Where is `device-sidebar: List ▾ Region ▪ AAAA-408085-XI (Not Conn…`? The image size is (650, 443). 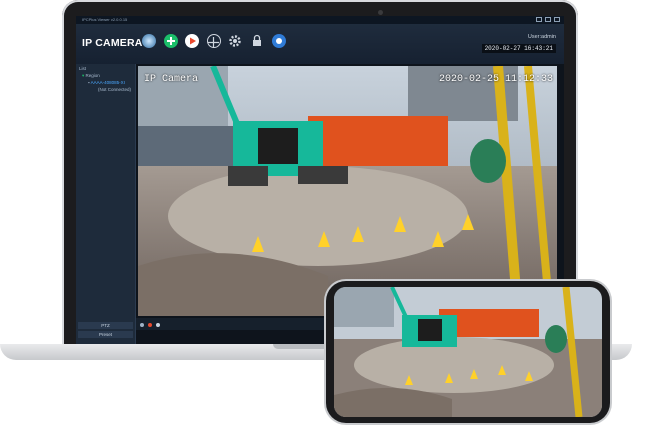 device-sidebar: List ▾ Region ▪ AAAA-408085-XI (Not Conn… is located at coordinates (106, 204).